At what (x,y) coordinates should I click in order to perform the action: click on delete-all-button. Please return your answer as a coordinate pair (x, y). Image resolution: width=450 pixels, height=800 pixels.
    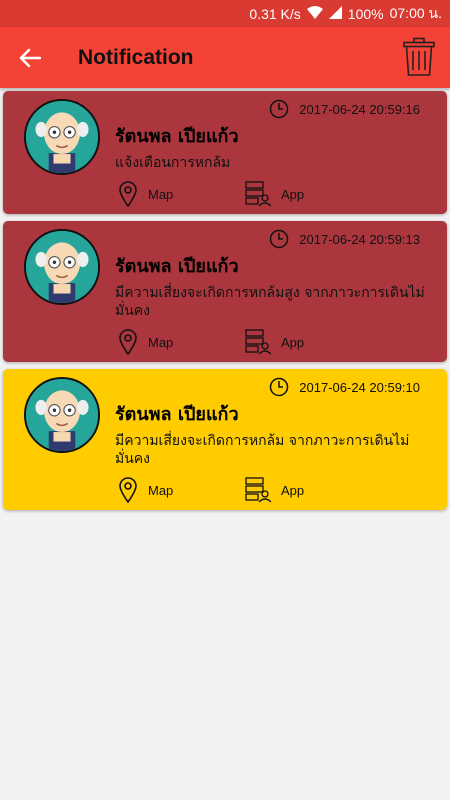
    Looking at the image, I should click on (419, 57).